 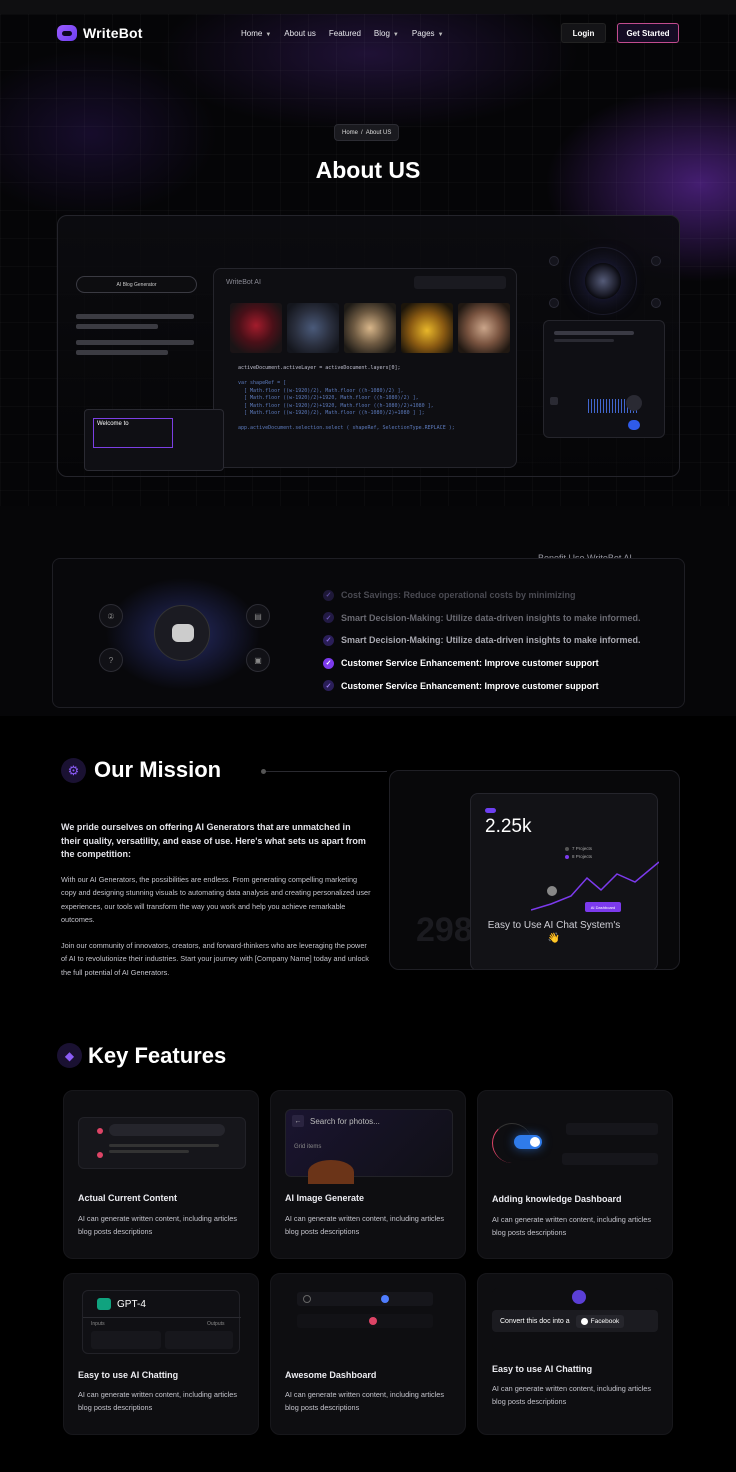 What do you see at coordinates (350, 133) in the screenshot?
I see `breadcrumb-home: Home` at bounding box center [350, 133].